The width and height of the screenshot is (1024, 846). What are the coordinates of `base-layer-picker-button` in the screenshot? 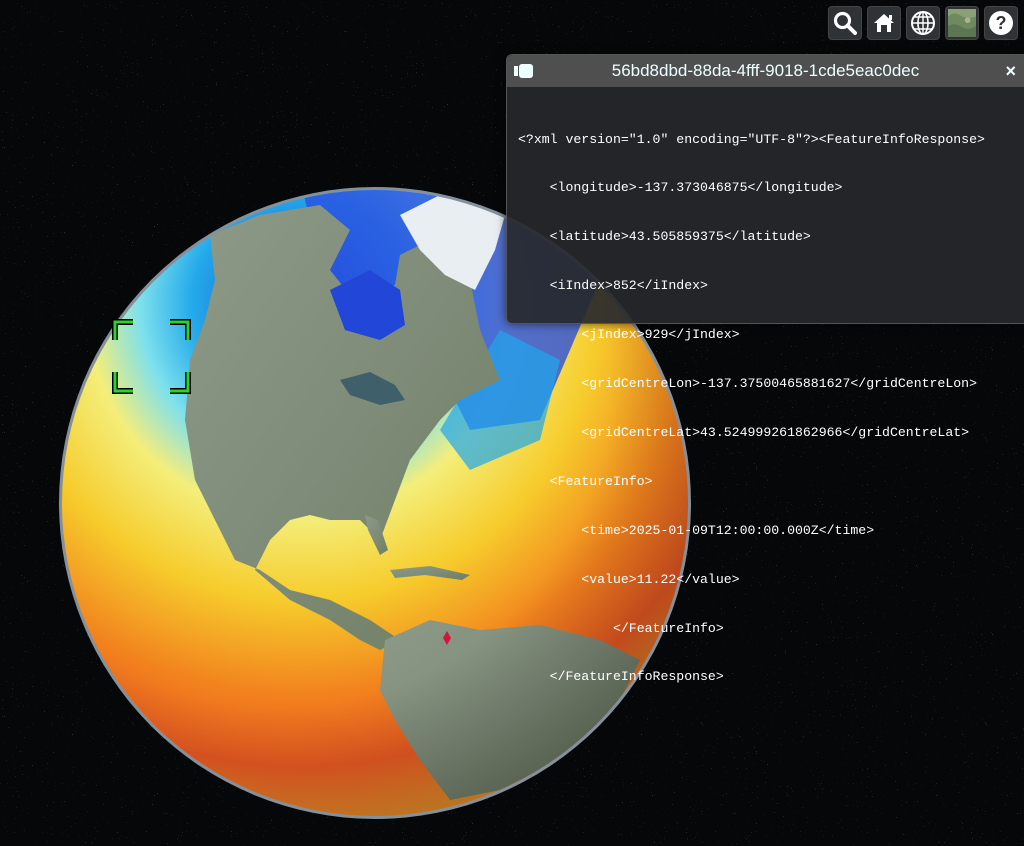 It's located at (962, 23).